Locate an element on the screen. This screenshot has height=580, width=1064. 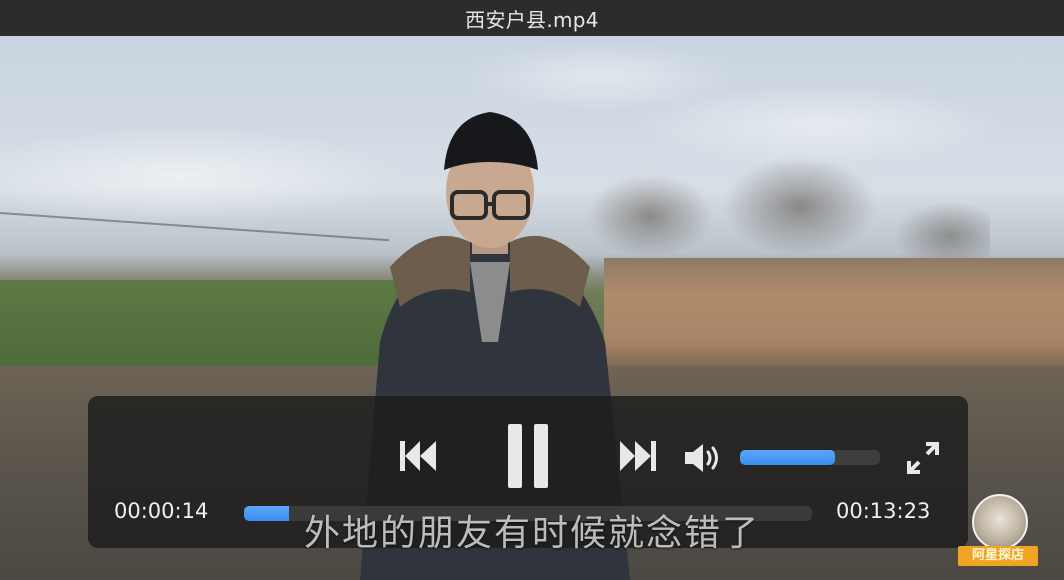
volume-button is located at coordinates (704, 458).